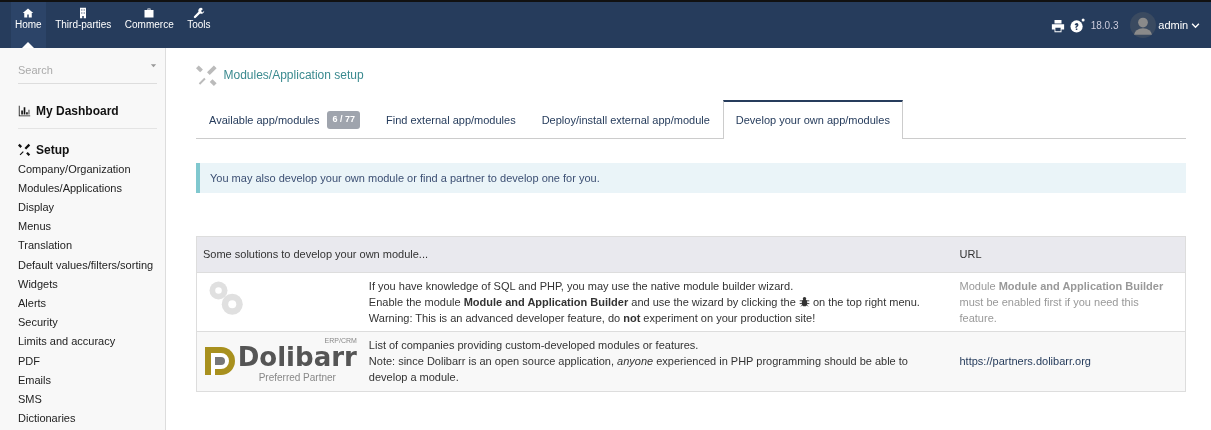 The image size is (1211, 430). Describe the element at coordinates (691, 177) in the screenshot. I see `info-message: You may also develop your own module or find a partner to develop one for you.` at that location.